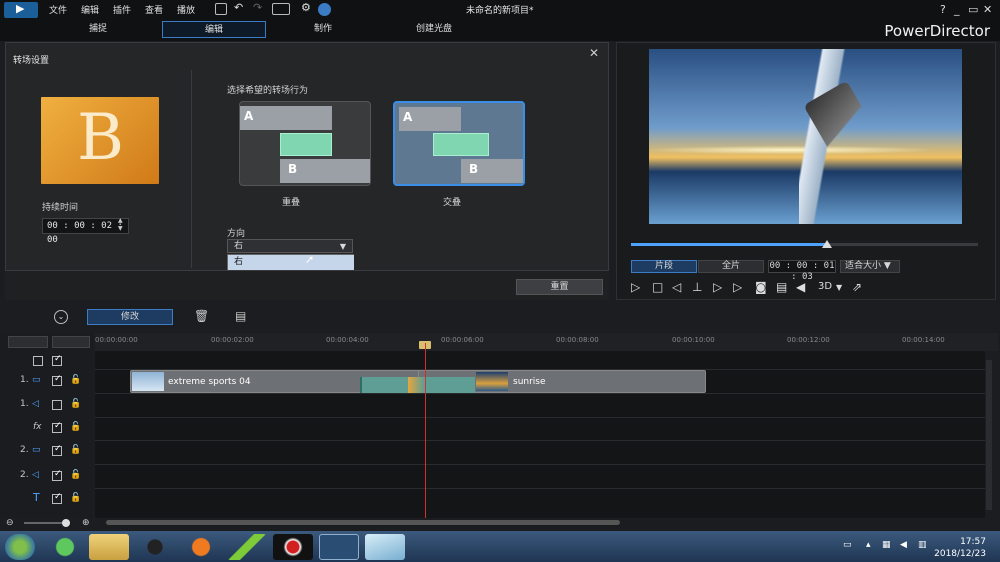 The width and height of the screenshot is (1000, 562). Describe the element at coordinates (86, 523) in the screenshot. I see `zoom-in-icon: ⊕` at that location.